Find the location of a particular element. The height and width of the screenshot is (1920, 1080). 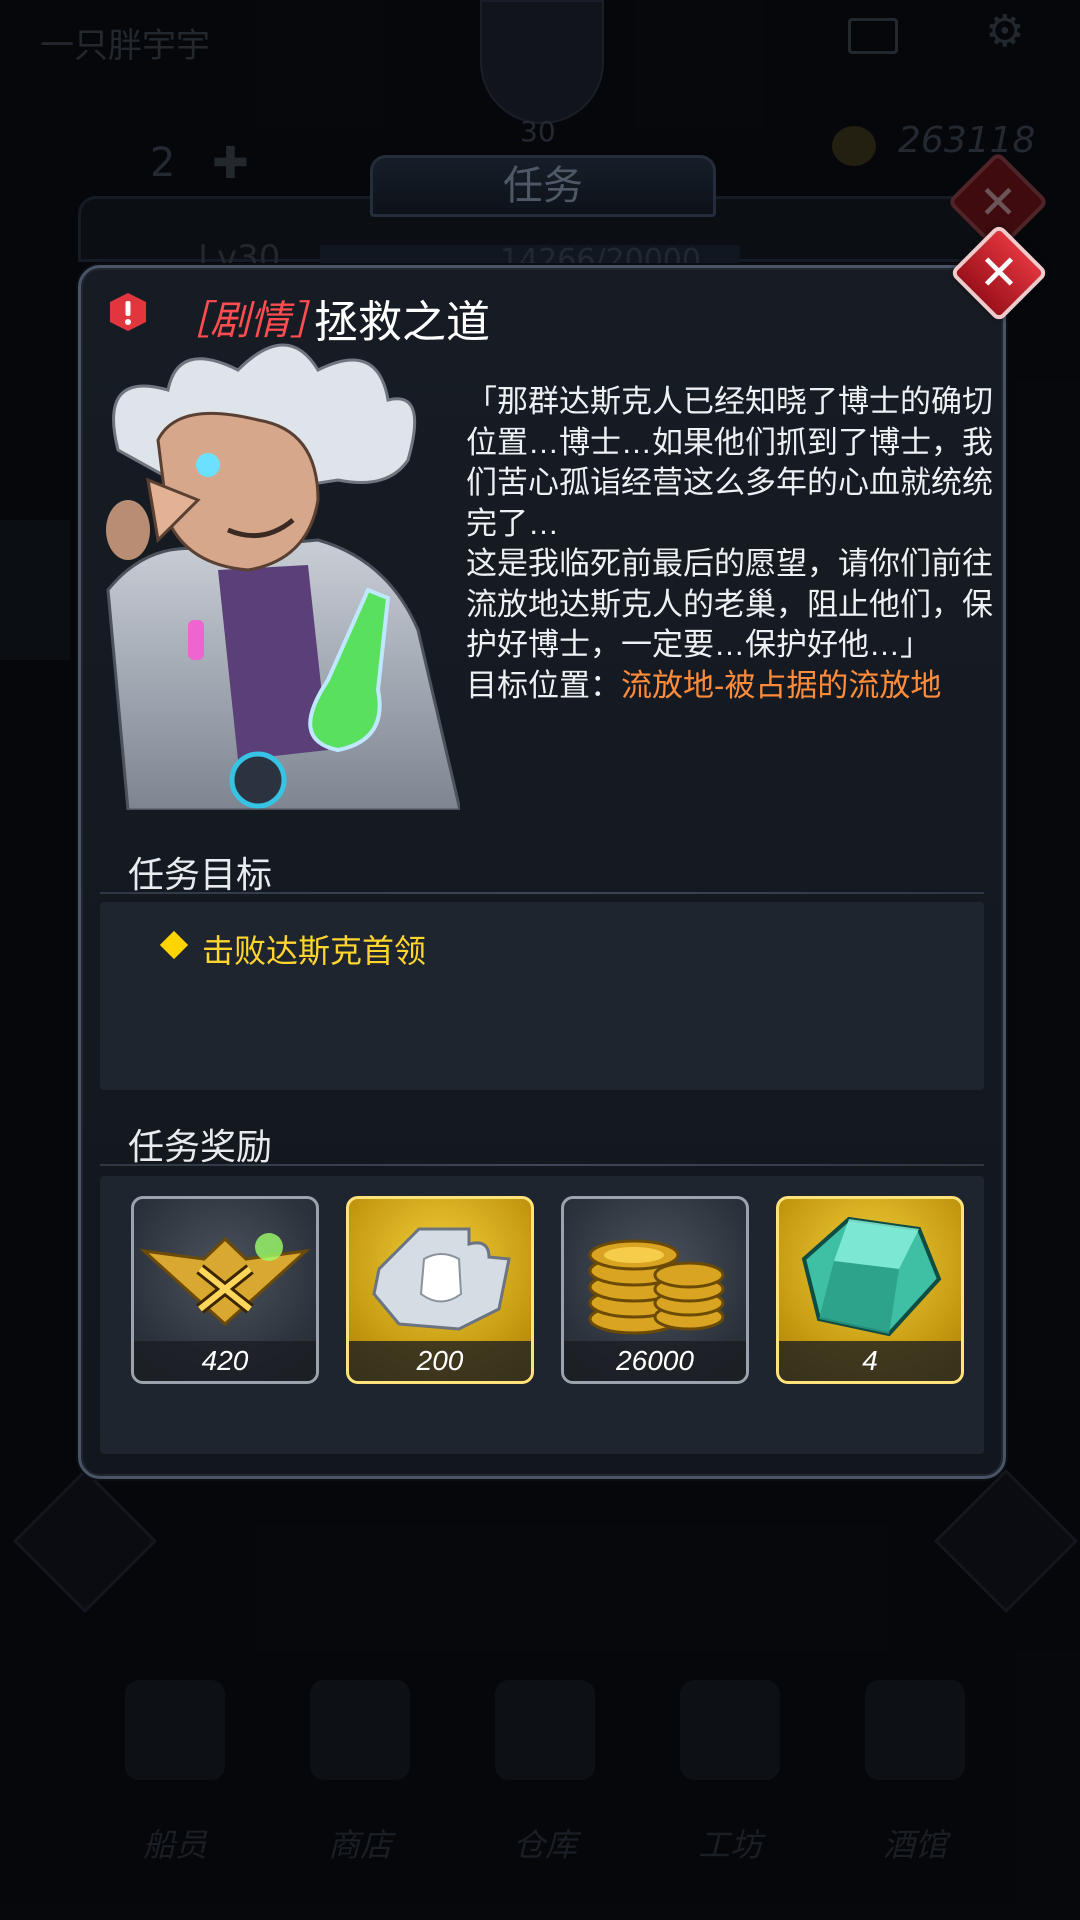

side-decoration is located at coordinates (35, 590).